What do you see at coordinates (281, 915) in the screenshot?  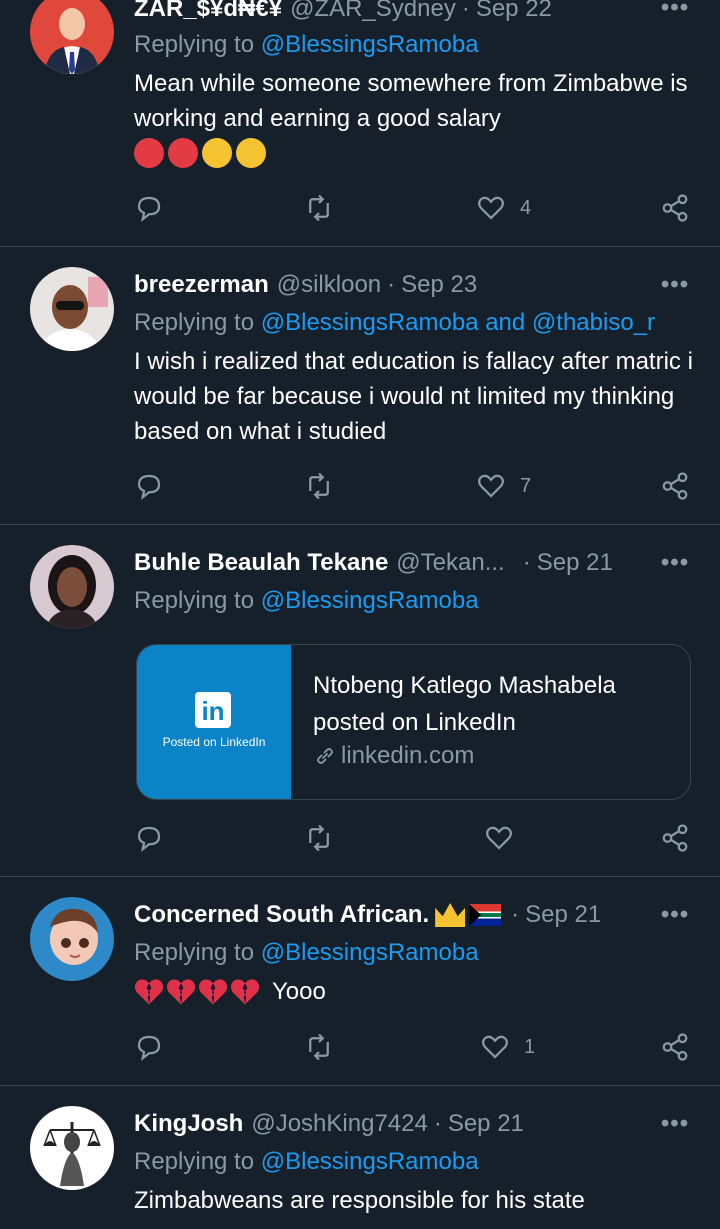 I see `display-name: Concerned South African.` at bounding box center [281, 915].